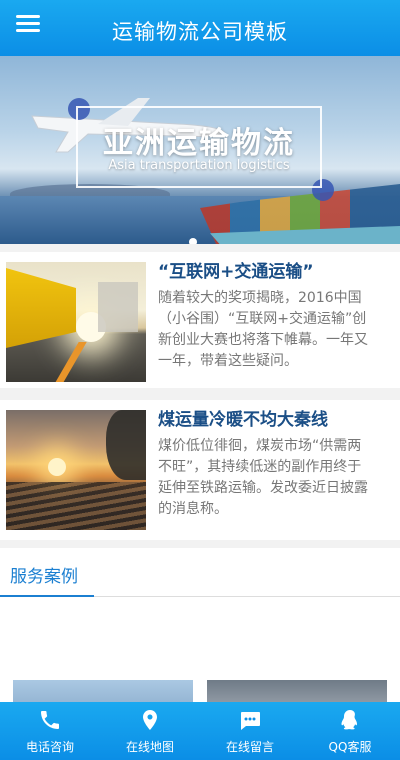 The height and width of the screenshot is (760, 400). What do you see at coordinates (266, 272) in the screenshot?
I see `news-title: “互联网+交通运输”` at bounding box center [266, 272].